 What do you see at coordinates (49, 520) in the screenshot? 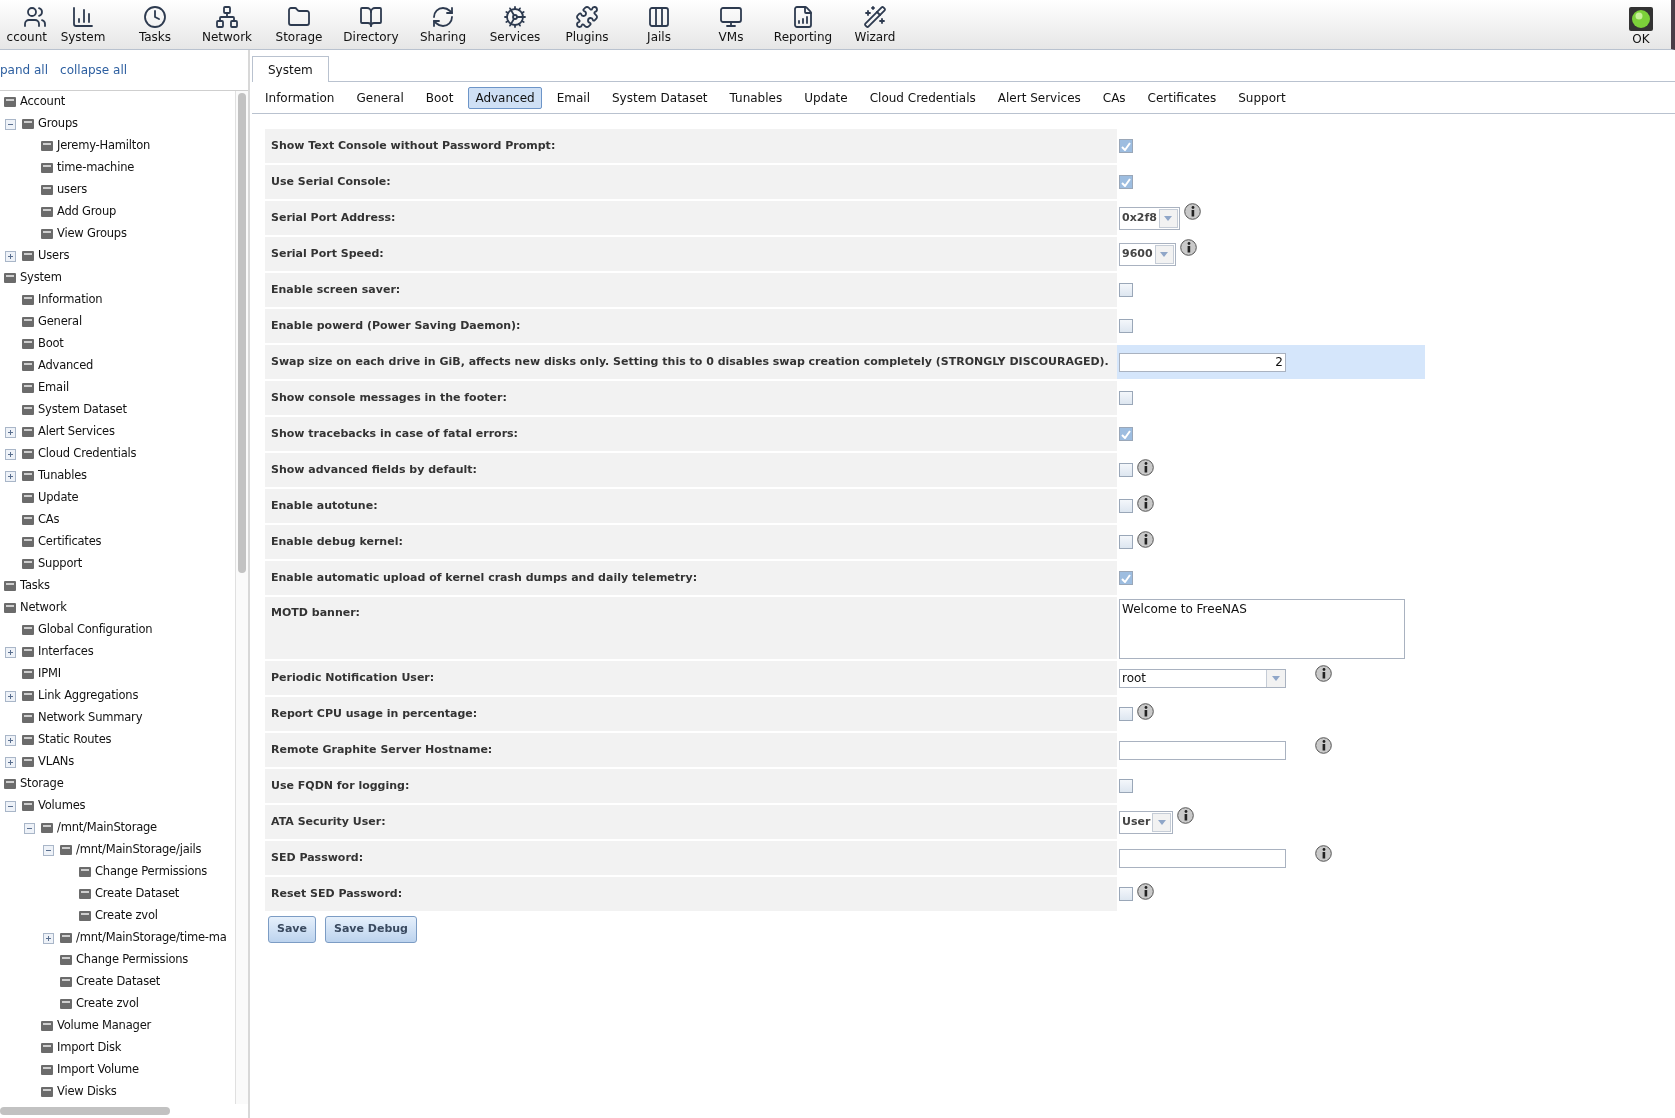
I see `tree-item: CAs` at bounding box center [49, 520].